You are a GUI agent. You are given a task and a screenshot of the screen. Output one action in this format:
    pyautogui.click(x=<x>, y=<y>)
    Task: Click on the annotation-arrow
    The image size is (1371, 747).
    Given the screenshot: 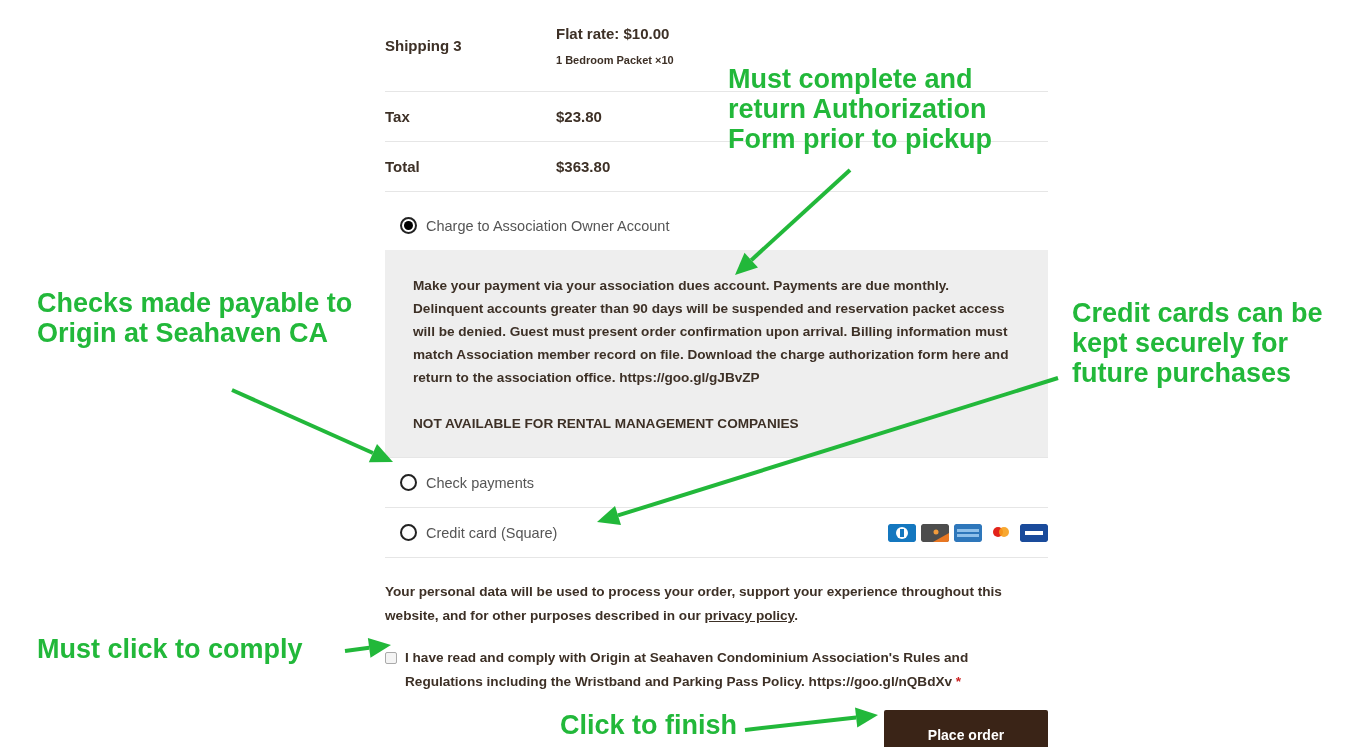 What is the action you would take?
    pyautogui.click(x=367, y=647)
    